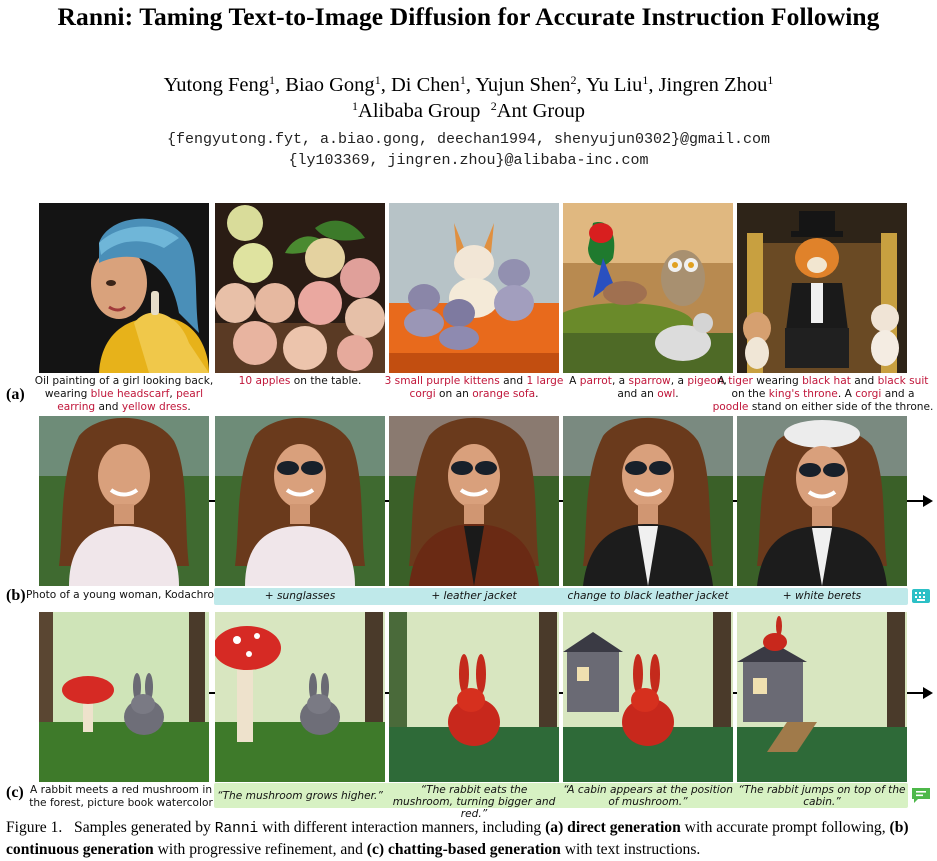  What do you see at coordinates (713, 85) in the screenshot?
I see `author-name: Jingren Zhou` at bounding box center [713, 85].